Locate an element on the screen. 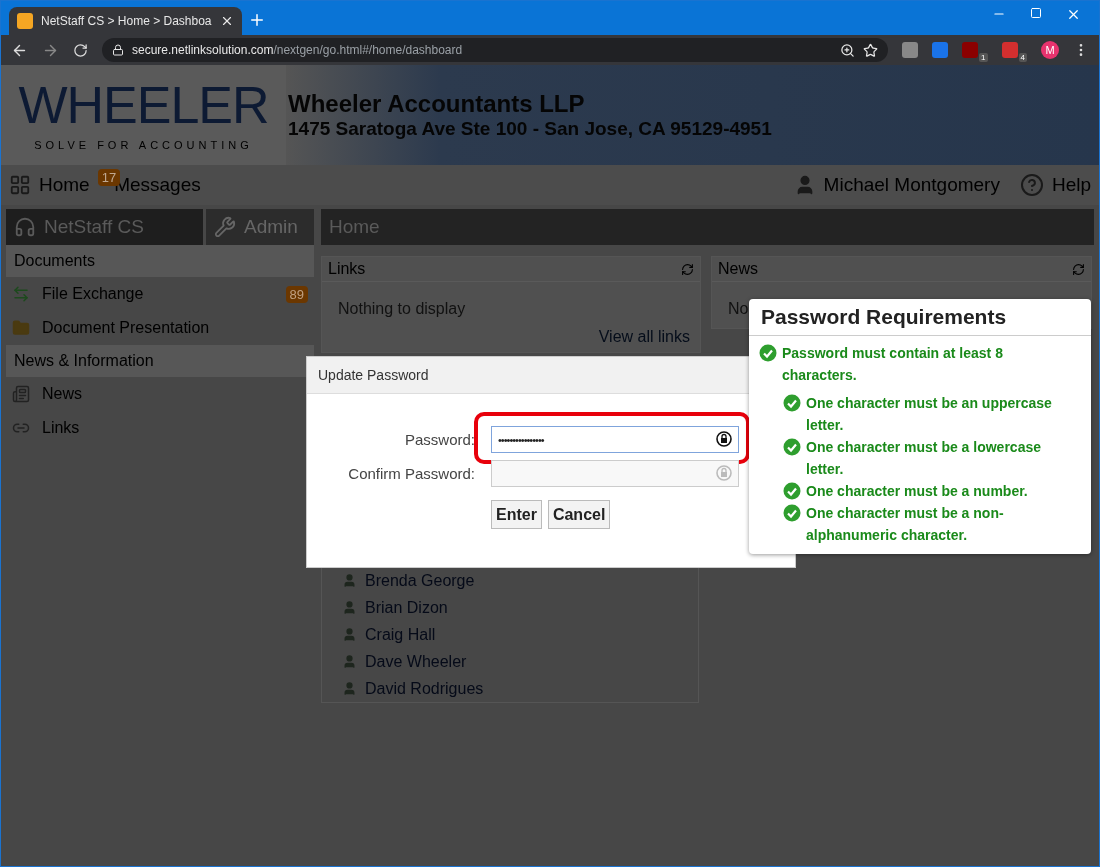 The image size is (1100, 867). browser-tab: NetStaff CS > Home > Dashboa is located at coordinates (125, 21).